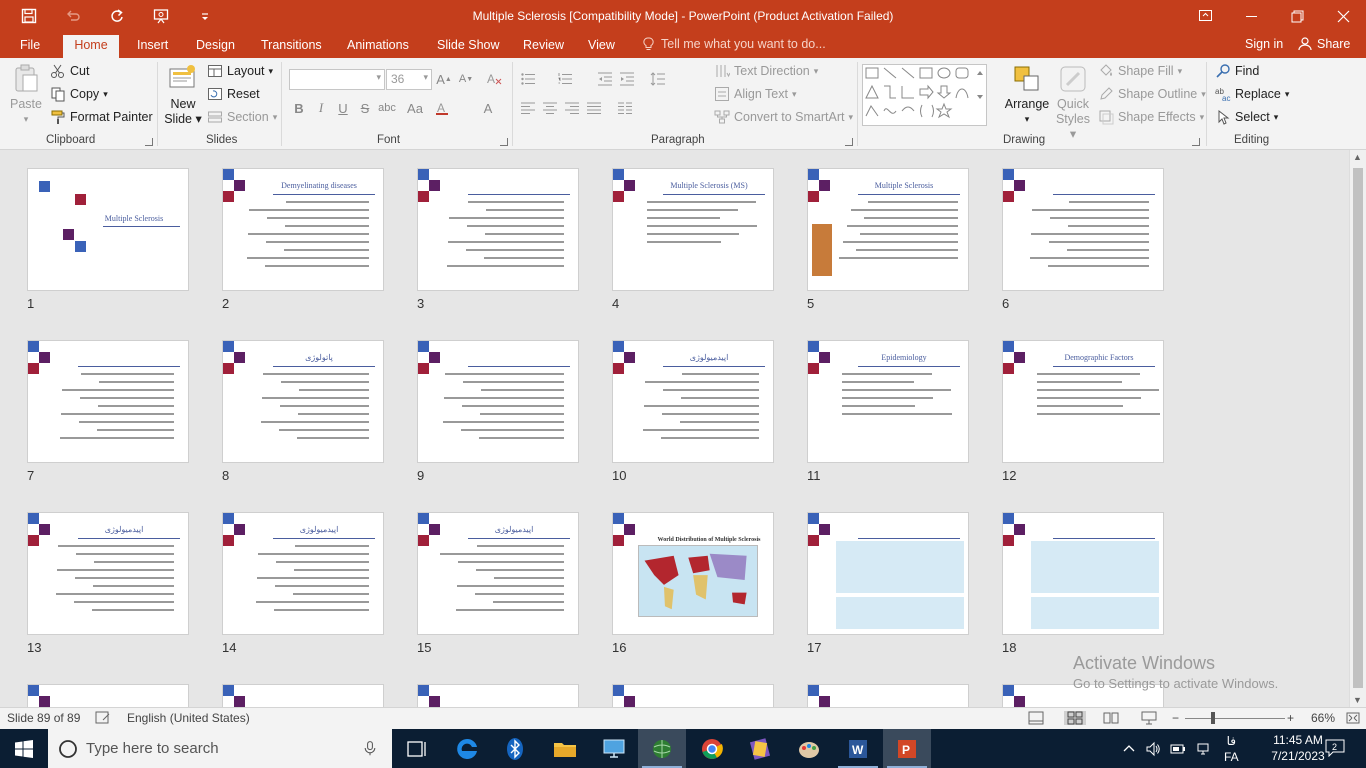 The width and height of the screenshot is (1366, 768). I want to click on decrease-indent-button, so click(605, 79).